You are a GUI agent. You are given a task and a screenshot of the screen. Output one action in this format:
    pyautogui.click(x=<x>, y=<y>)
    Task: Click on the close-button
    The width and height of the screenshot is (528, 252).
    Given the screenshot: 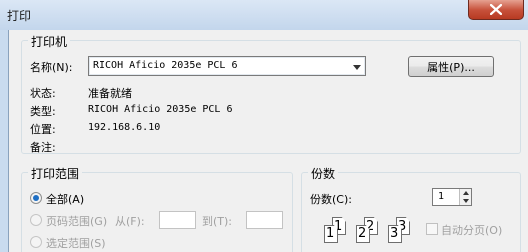 What is the action you would take?
    pyautogui.click(x=496, y=10)
    